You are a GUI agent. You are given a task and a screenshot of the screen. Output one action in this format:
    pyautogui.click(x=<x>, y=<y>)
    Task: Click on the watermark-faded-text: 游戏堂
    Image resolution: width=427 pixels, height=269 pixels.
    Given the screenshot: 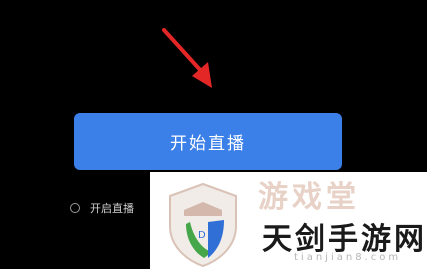 What is the action you would take?
    pyautogui.click(x=309, y=197)
    